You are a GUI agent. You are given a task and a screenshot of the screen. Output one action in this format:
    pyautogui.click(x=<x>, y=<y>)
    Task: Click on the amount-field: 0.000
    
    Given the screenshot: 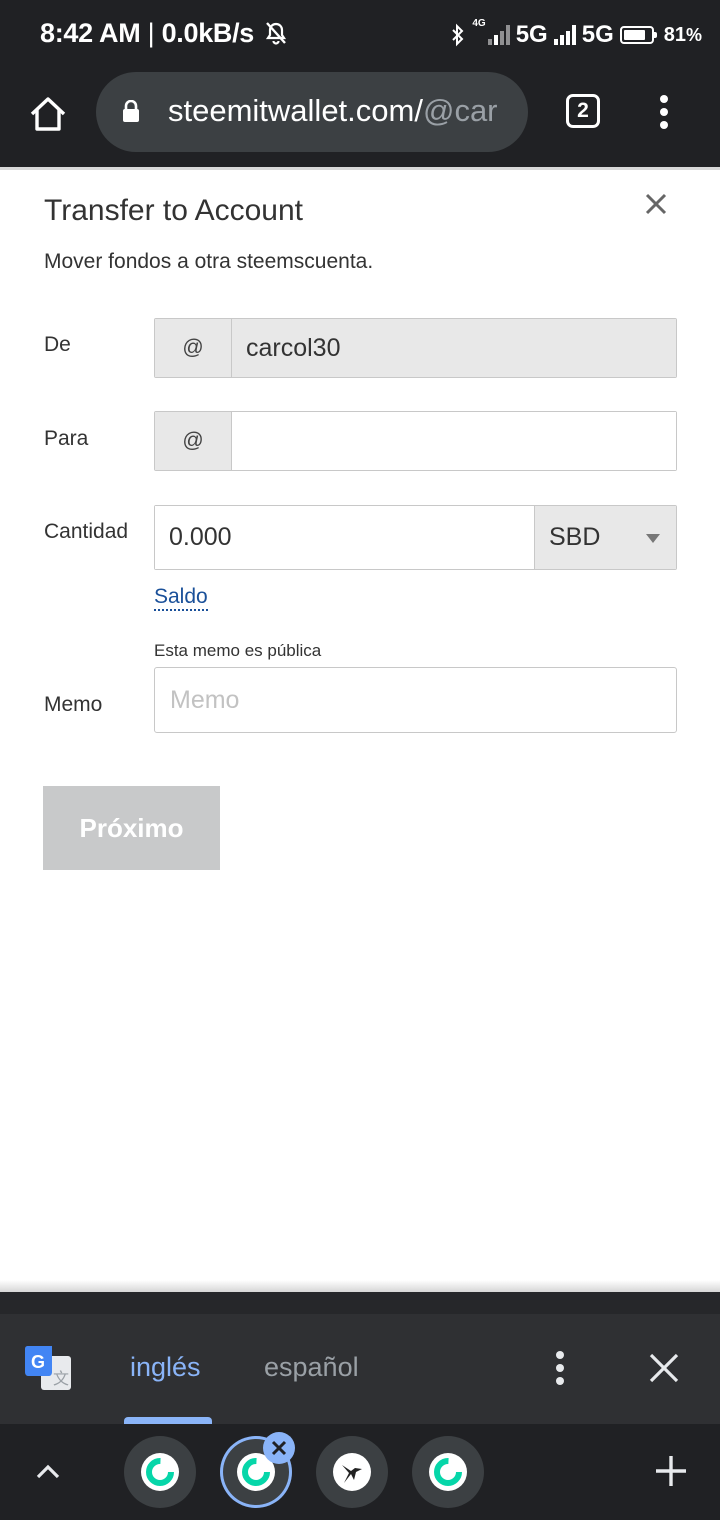 What is the action you would take?
    pyautogui.click(x=344, y=537)
    